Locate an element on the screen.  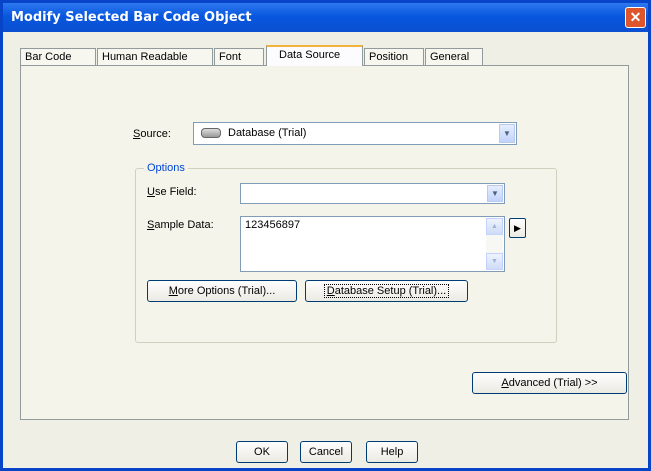
ok-label: OK is located at coordinates (262, 452).